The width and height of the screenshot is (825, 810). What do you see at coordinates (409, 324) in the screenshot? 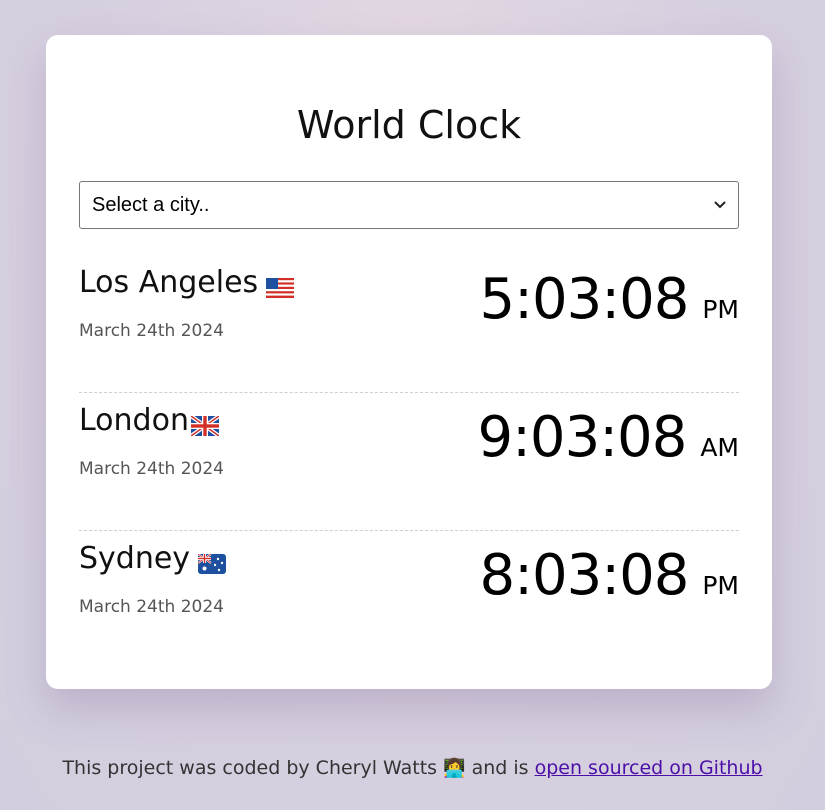
I see `city-row-los-angeles: Los Angeles March 24th 2024 5:03:08 PM` at bounding box center [409, 324].